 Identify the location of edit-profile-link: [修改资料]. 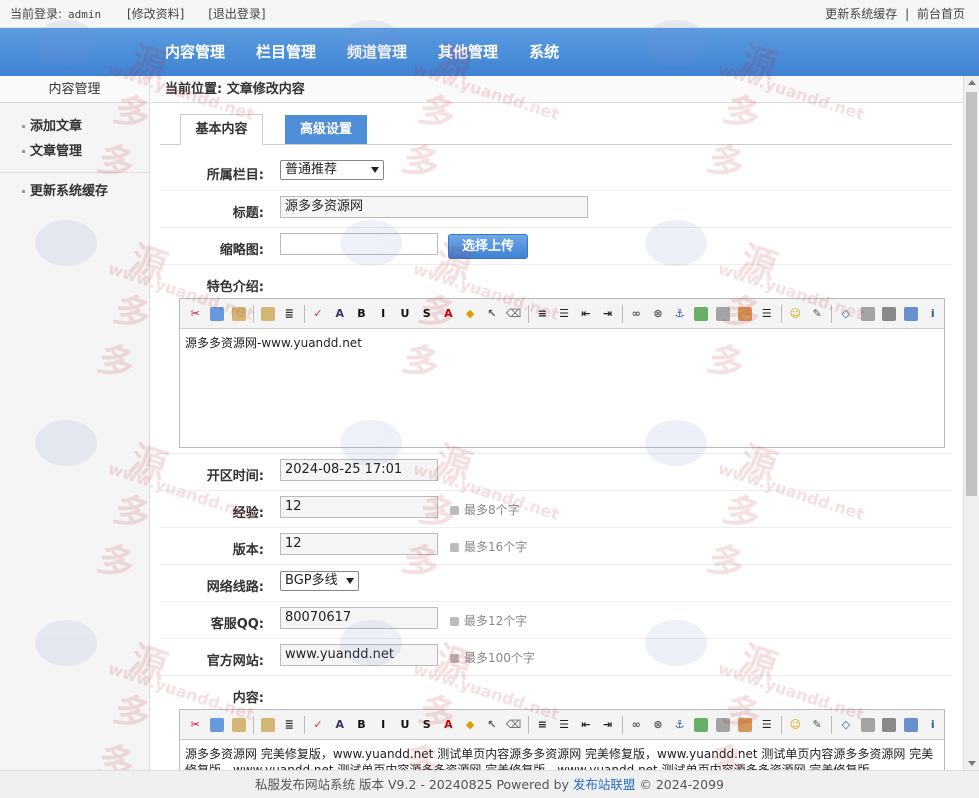
(155, 14).